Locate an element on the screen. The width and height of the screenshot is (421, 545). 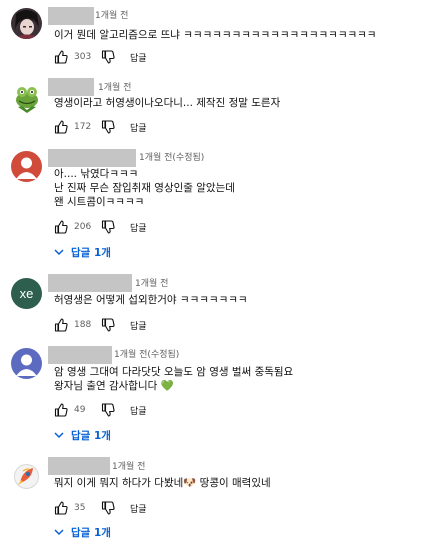
comment-line: 왠 시트콤이ㅋㅋㅋㅋ is located at coordinates (99, 202).